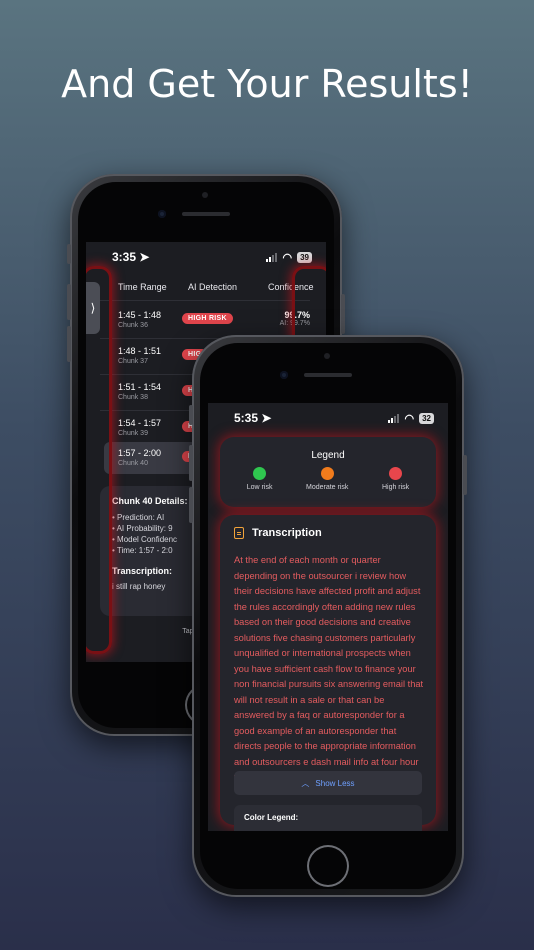 This screenshot has height=950, width=534. What do you see at coordinates (267, 84) in the screenshot?
I see `page-headline: And Get Your Results!` at bounding box center [267, 84].